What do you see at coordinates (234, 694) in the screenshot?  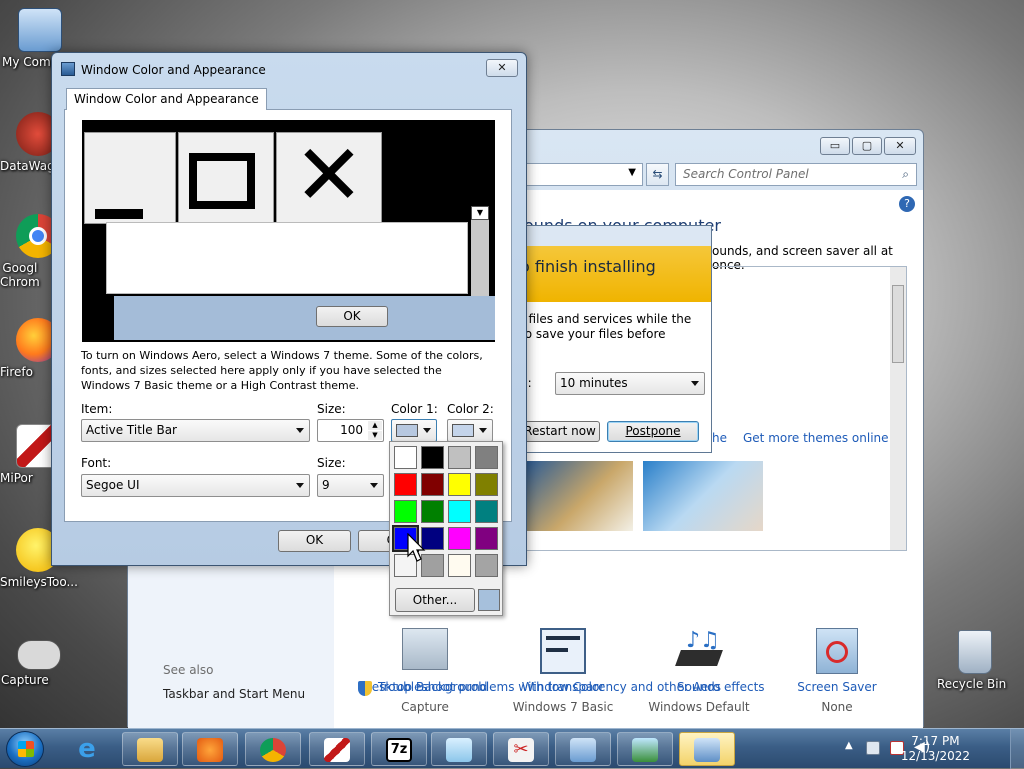 I see `taskbar-link: Taskbar and Start Menu` at bounding box center [234, 694].